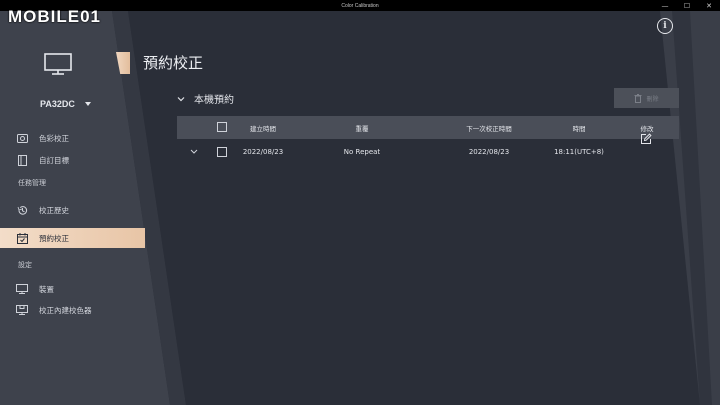  I want to click on sidebar-item-label: 校正歷史, so click(54, 210).